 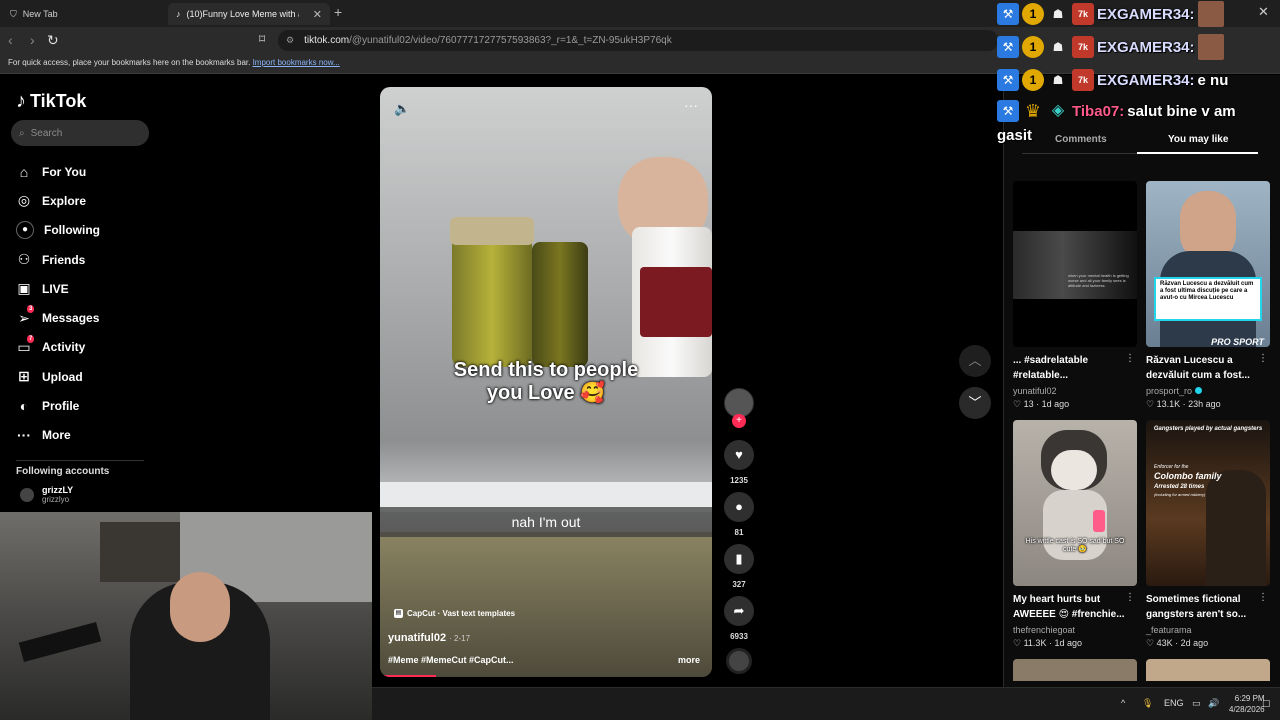 What do you see at coordinates (58, 200) in the screenshot?
I see `sidebar-item-explore: ◎ Explore` at bounding box center [58, 200].